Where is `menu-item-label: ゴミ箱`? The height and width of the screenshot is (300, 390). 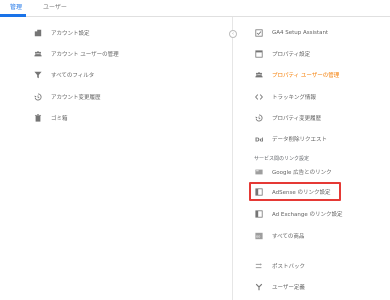
menu-item-label: ゴミ箱 is located at coordinates (59, 119).